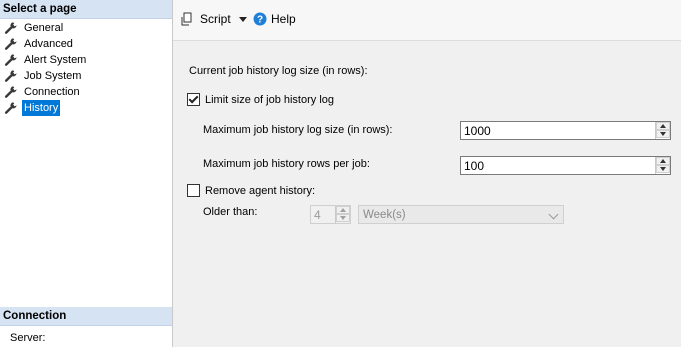 The height and width of the screenshot is (347, 681). Describe the element at coordinates (86, 92) in the screenshot. I see `page-item-connection: Connection` at that location.